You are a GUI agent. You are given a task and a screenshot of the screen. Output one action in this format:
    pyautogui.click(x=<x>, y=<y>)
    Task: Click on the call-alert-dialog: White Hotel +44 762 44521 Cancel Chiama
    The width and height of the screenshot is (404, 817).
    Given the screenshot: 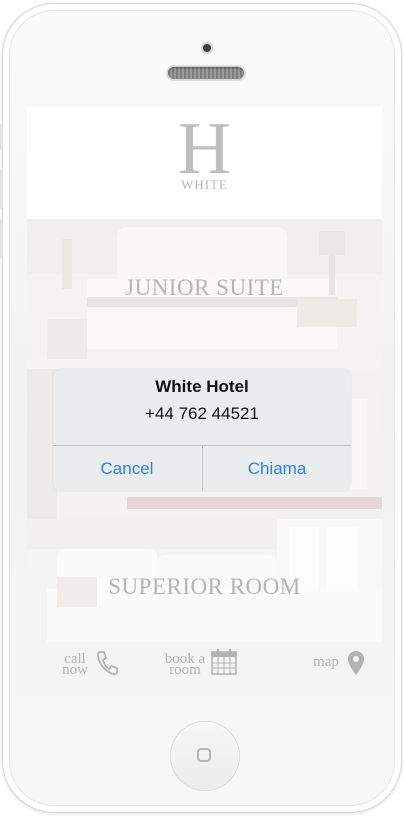 What is the action you would take?
    pyautogui.click(x=202, y=430)
    